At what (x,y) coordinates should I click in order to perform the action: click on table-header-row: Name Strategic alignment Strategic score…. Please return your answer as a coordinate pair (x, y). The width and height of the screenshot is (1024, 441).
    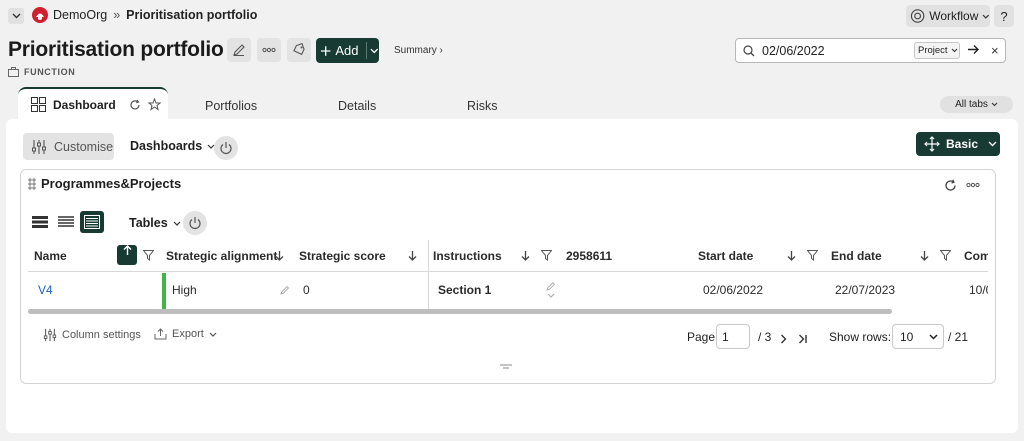
    Looking at the image, I should click on (508, 256).